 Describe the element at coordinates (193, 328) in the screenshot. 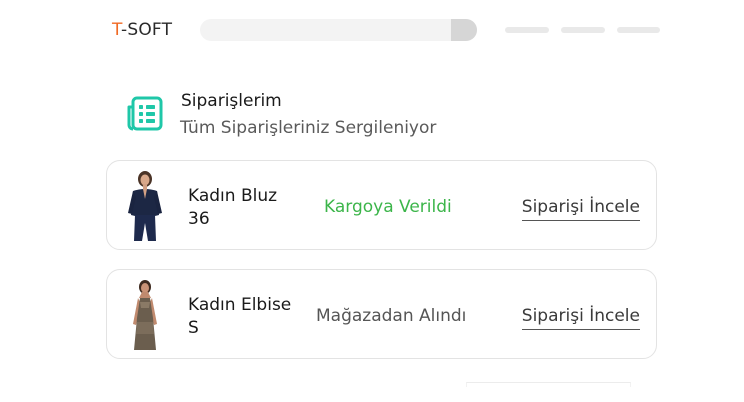

I see `product-size: S` at that location.